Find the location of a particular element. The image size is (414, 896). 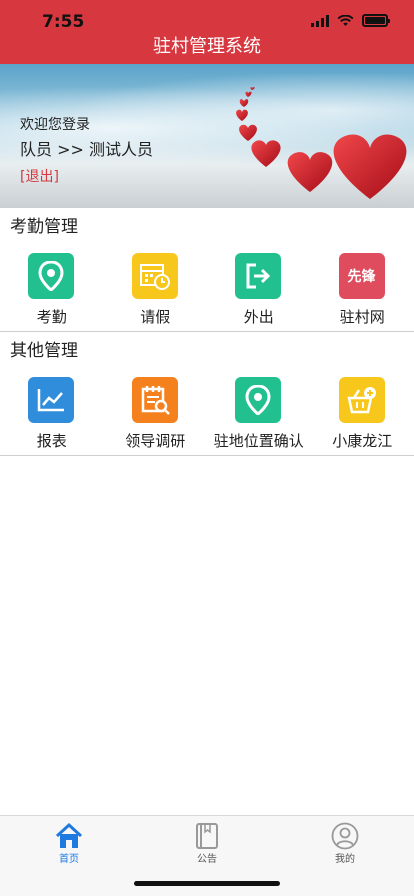

pioneer-logo-icon: 先锋 is located at coordinates (361, 276).